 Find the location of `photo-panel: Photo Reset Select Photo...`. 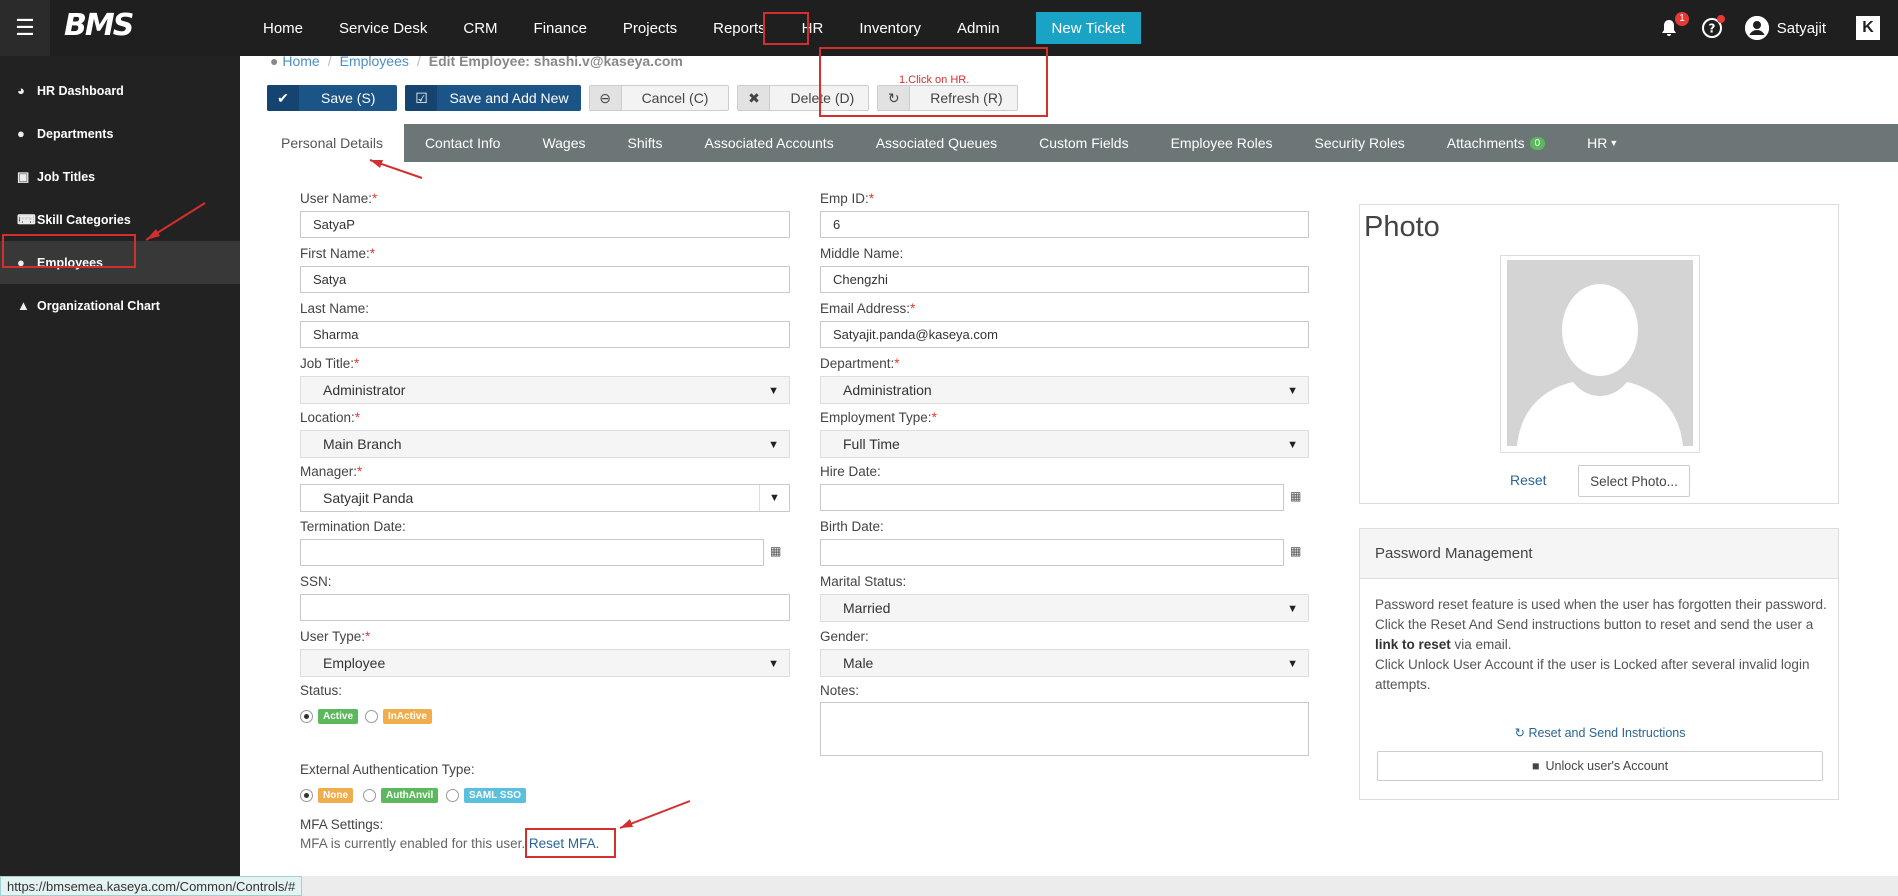

photo-panel: Photo Reset Select Photo... is located at coordinates (1599, 354).